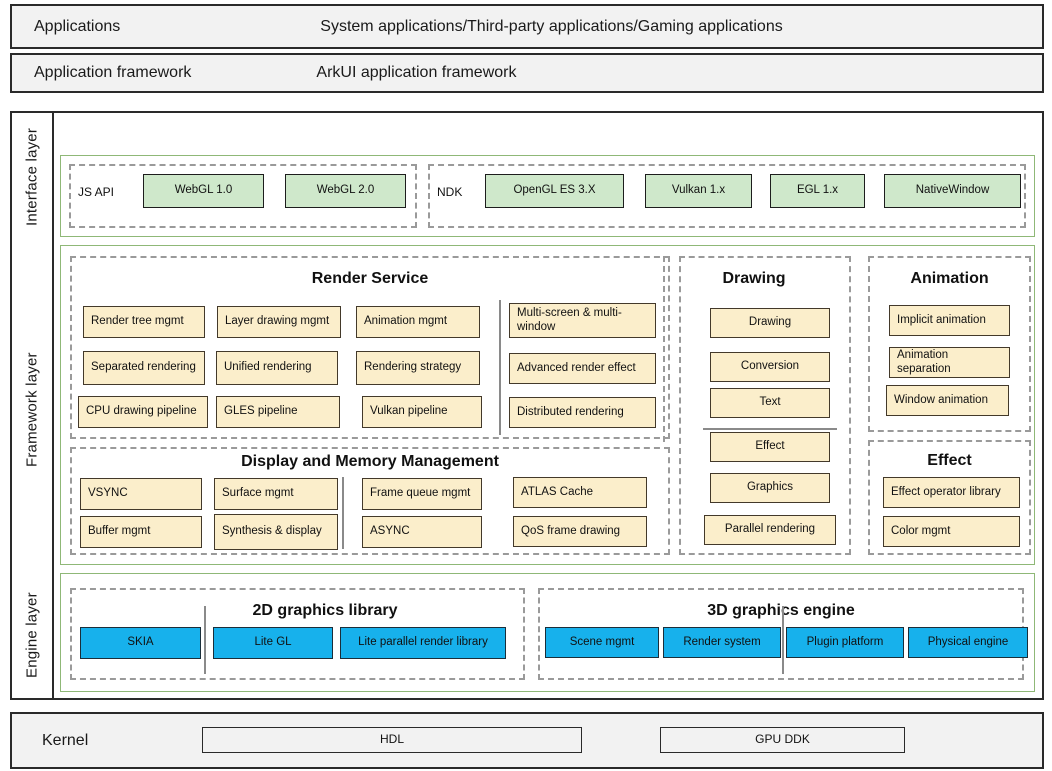  Describe the element at coordinates (279, 322) in the screenshot. I see `chip-layer-drawing-mgmt: Layer drawing mgmt` at that location.